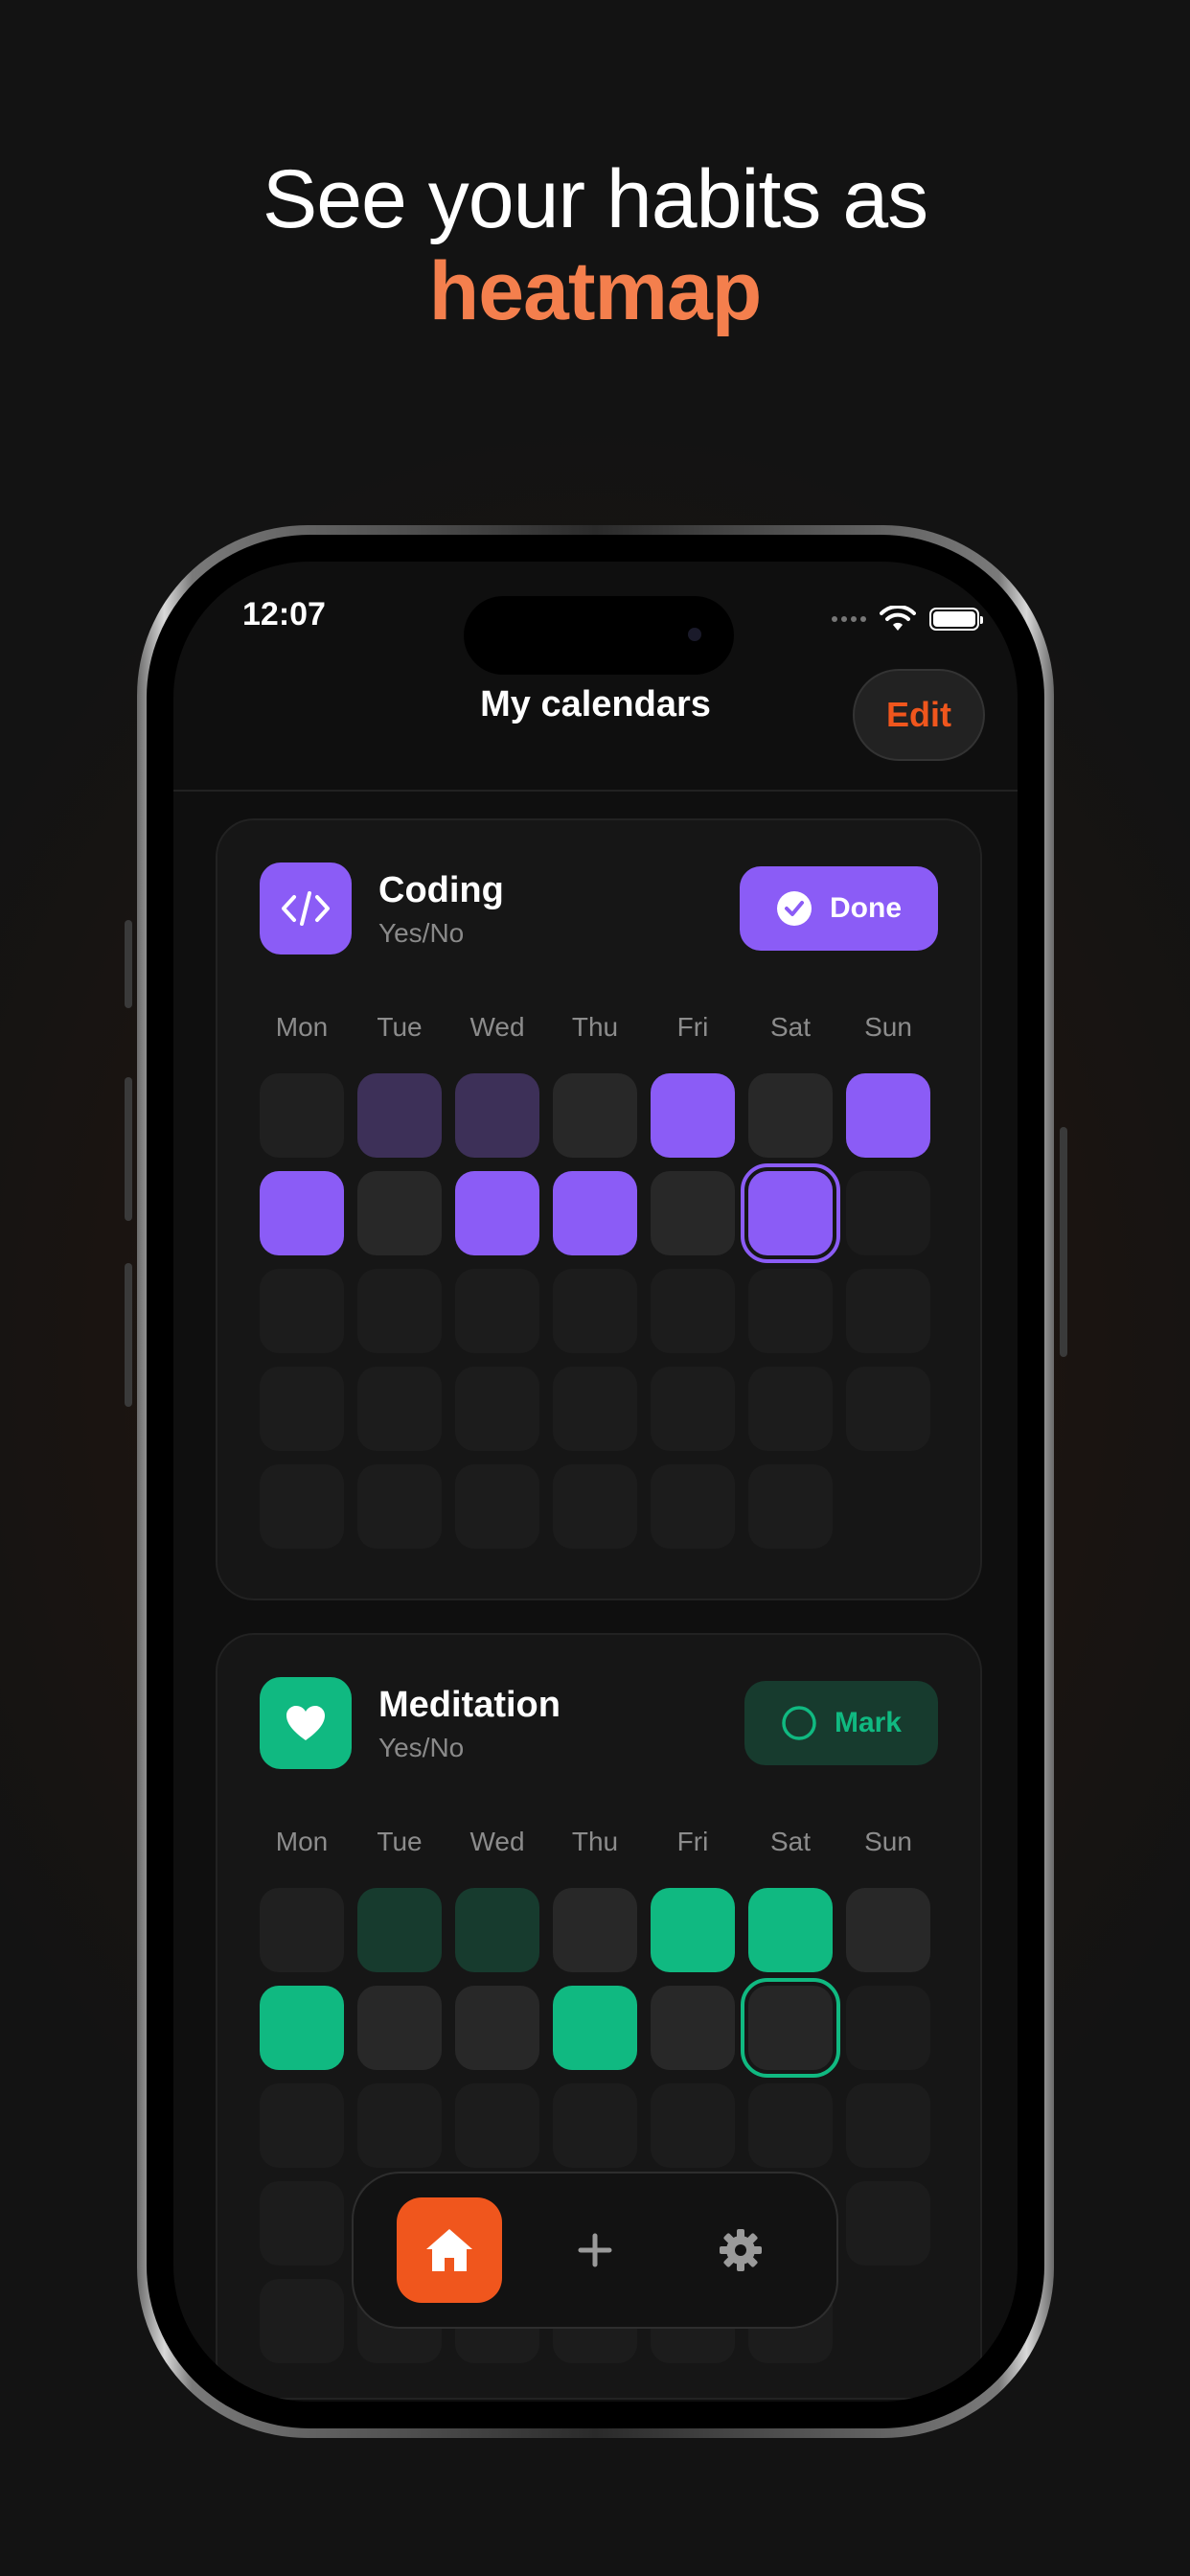  What do you see at coordinates (306, 908) in the screenshot?
I see `code-icon` at bounding box center [306, 908].